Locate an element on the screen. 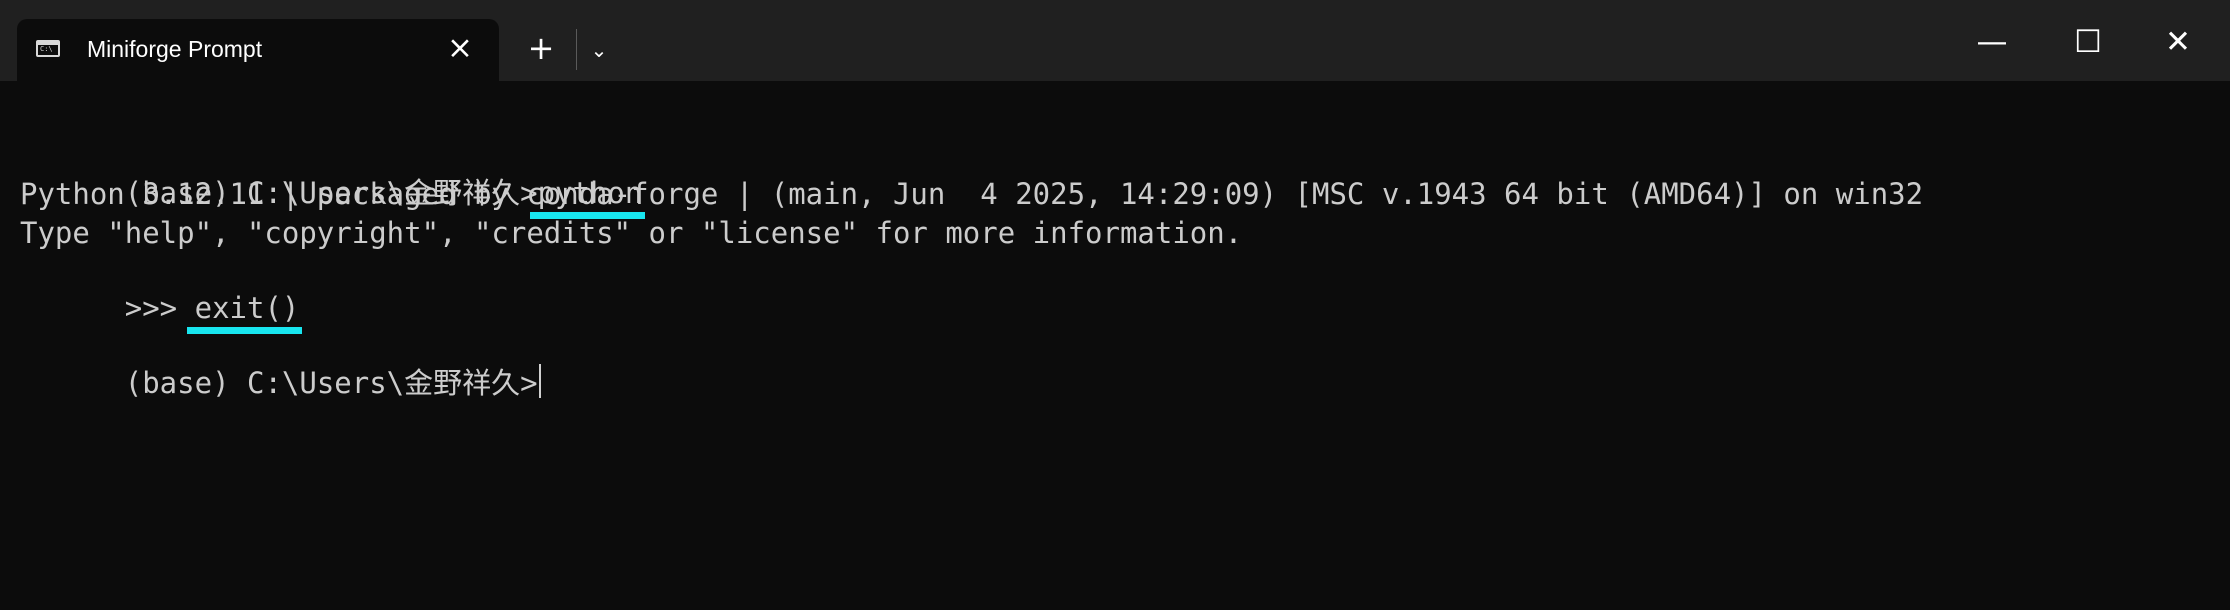  text-cursor is located at coordinates (539, 381).